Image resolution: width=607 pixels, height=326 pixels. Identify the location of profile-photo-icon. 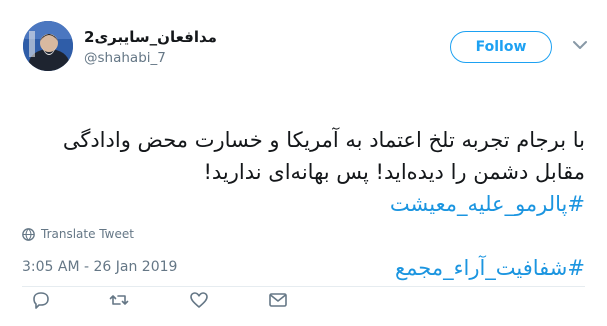
(48, 46).